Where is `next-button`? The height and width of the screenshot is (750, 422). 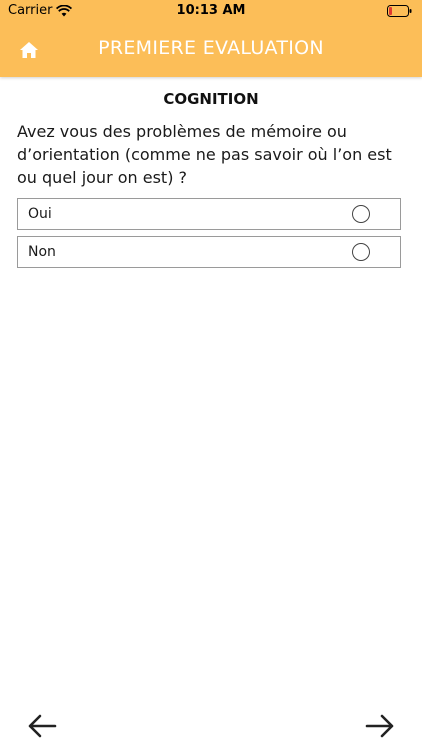 next-button is located at coordinates (380, 726).